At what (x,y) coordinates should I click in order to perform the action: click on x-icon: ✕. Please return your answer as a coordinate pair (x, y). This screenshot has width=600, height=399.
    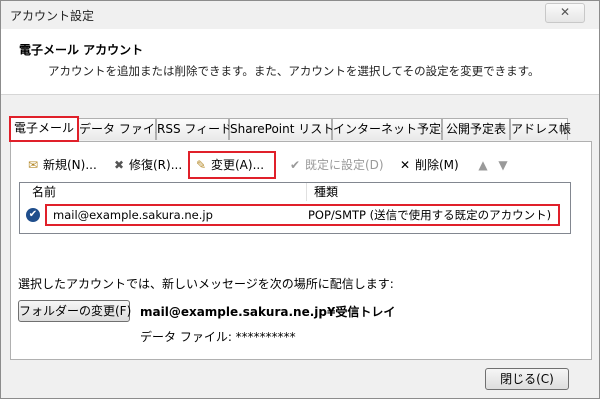
    Looking at the image, I should click on (405, 165).